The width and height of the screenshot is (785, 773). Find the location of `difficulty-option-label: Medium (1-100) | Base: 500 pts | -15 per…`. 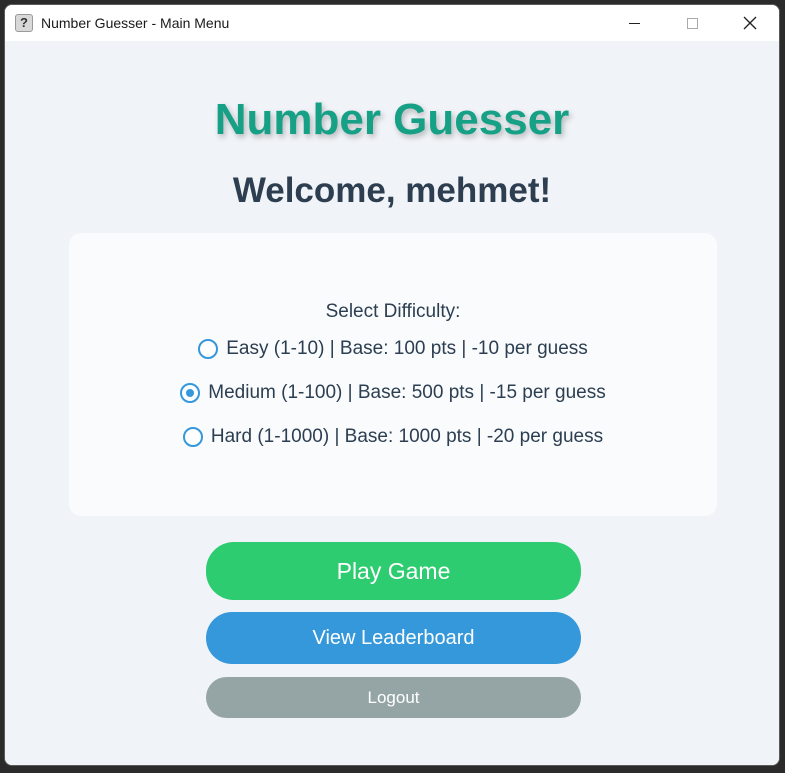

difficulty-option-label: Medium (1-100) | Base: 500 pts | -15 per… is located at coordinates (407, 392).